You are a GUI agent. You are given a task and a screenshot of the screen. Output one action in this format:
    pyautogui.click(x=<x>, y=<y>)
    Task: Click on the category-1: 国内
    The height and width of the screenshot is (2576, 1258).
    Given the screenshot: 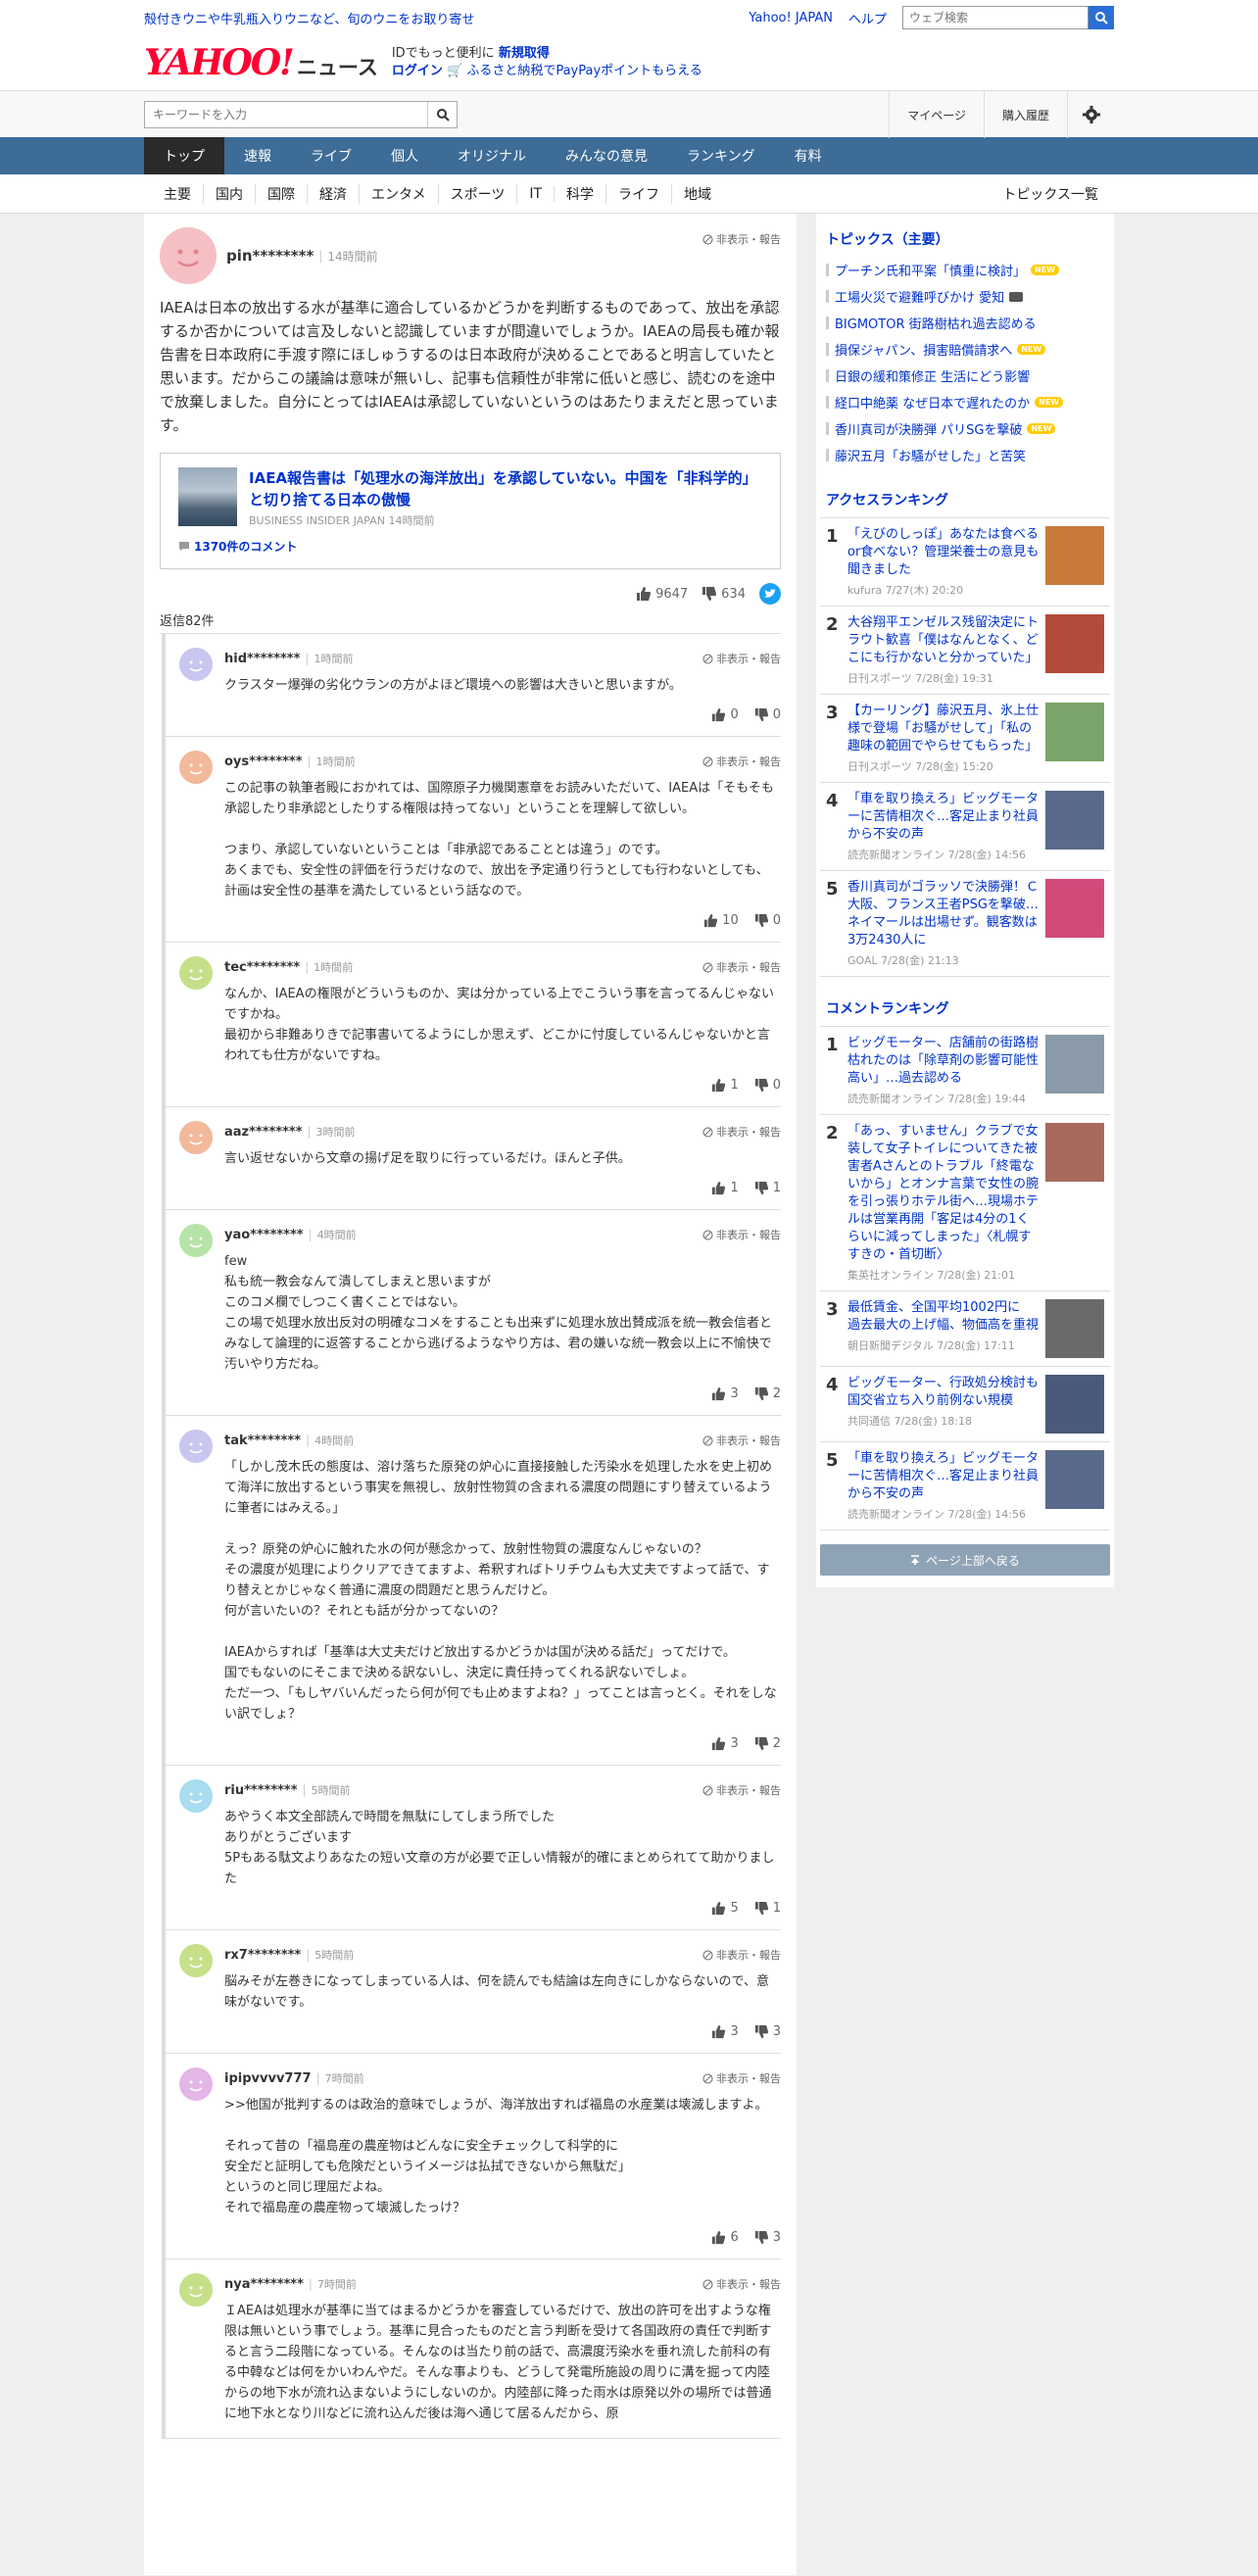 What is the action you would take?
    pyautogui.click(x=230, y=194)
    